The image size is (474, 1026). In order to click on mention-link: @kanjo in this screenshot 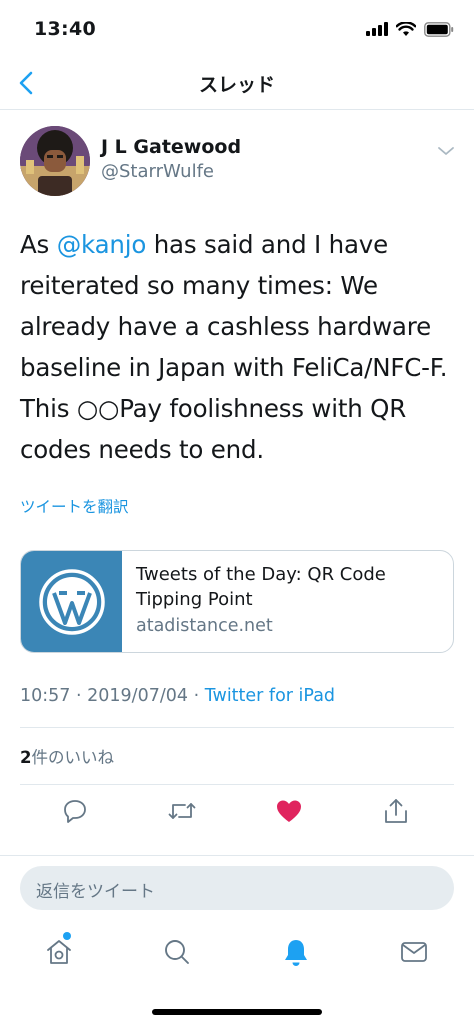, I will do `click(102, 244)`.